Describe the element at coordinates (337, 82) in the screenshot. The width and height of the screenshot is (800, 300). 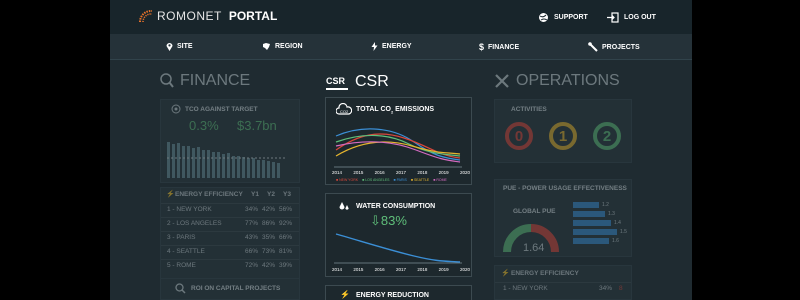
I see `csr-logo-icon: CSR` at that location.